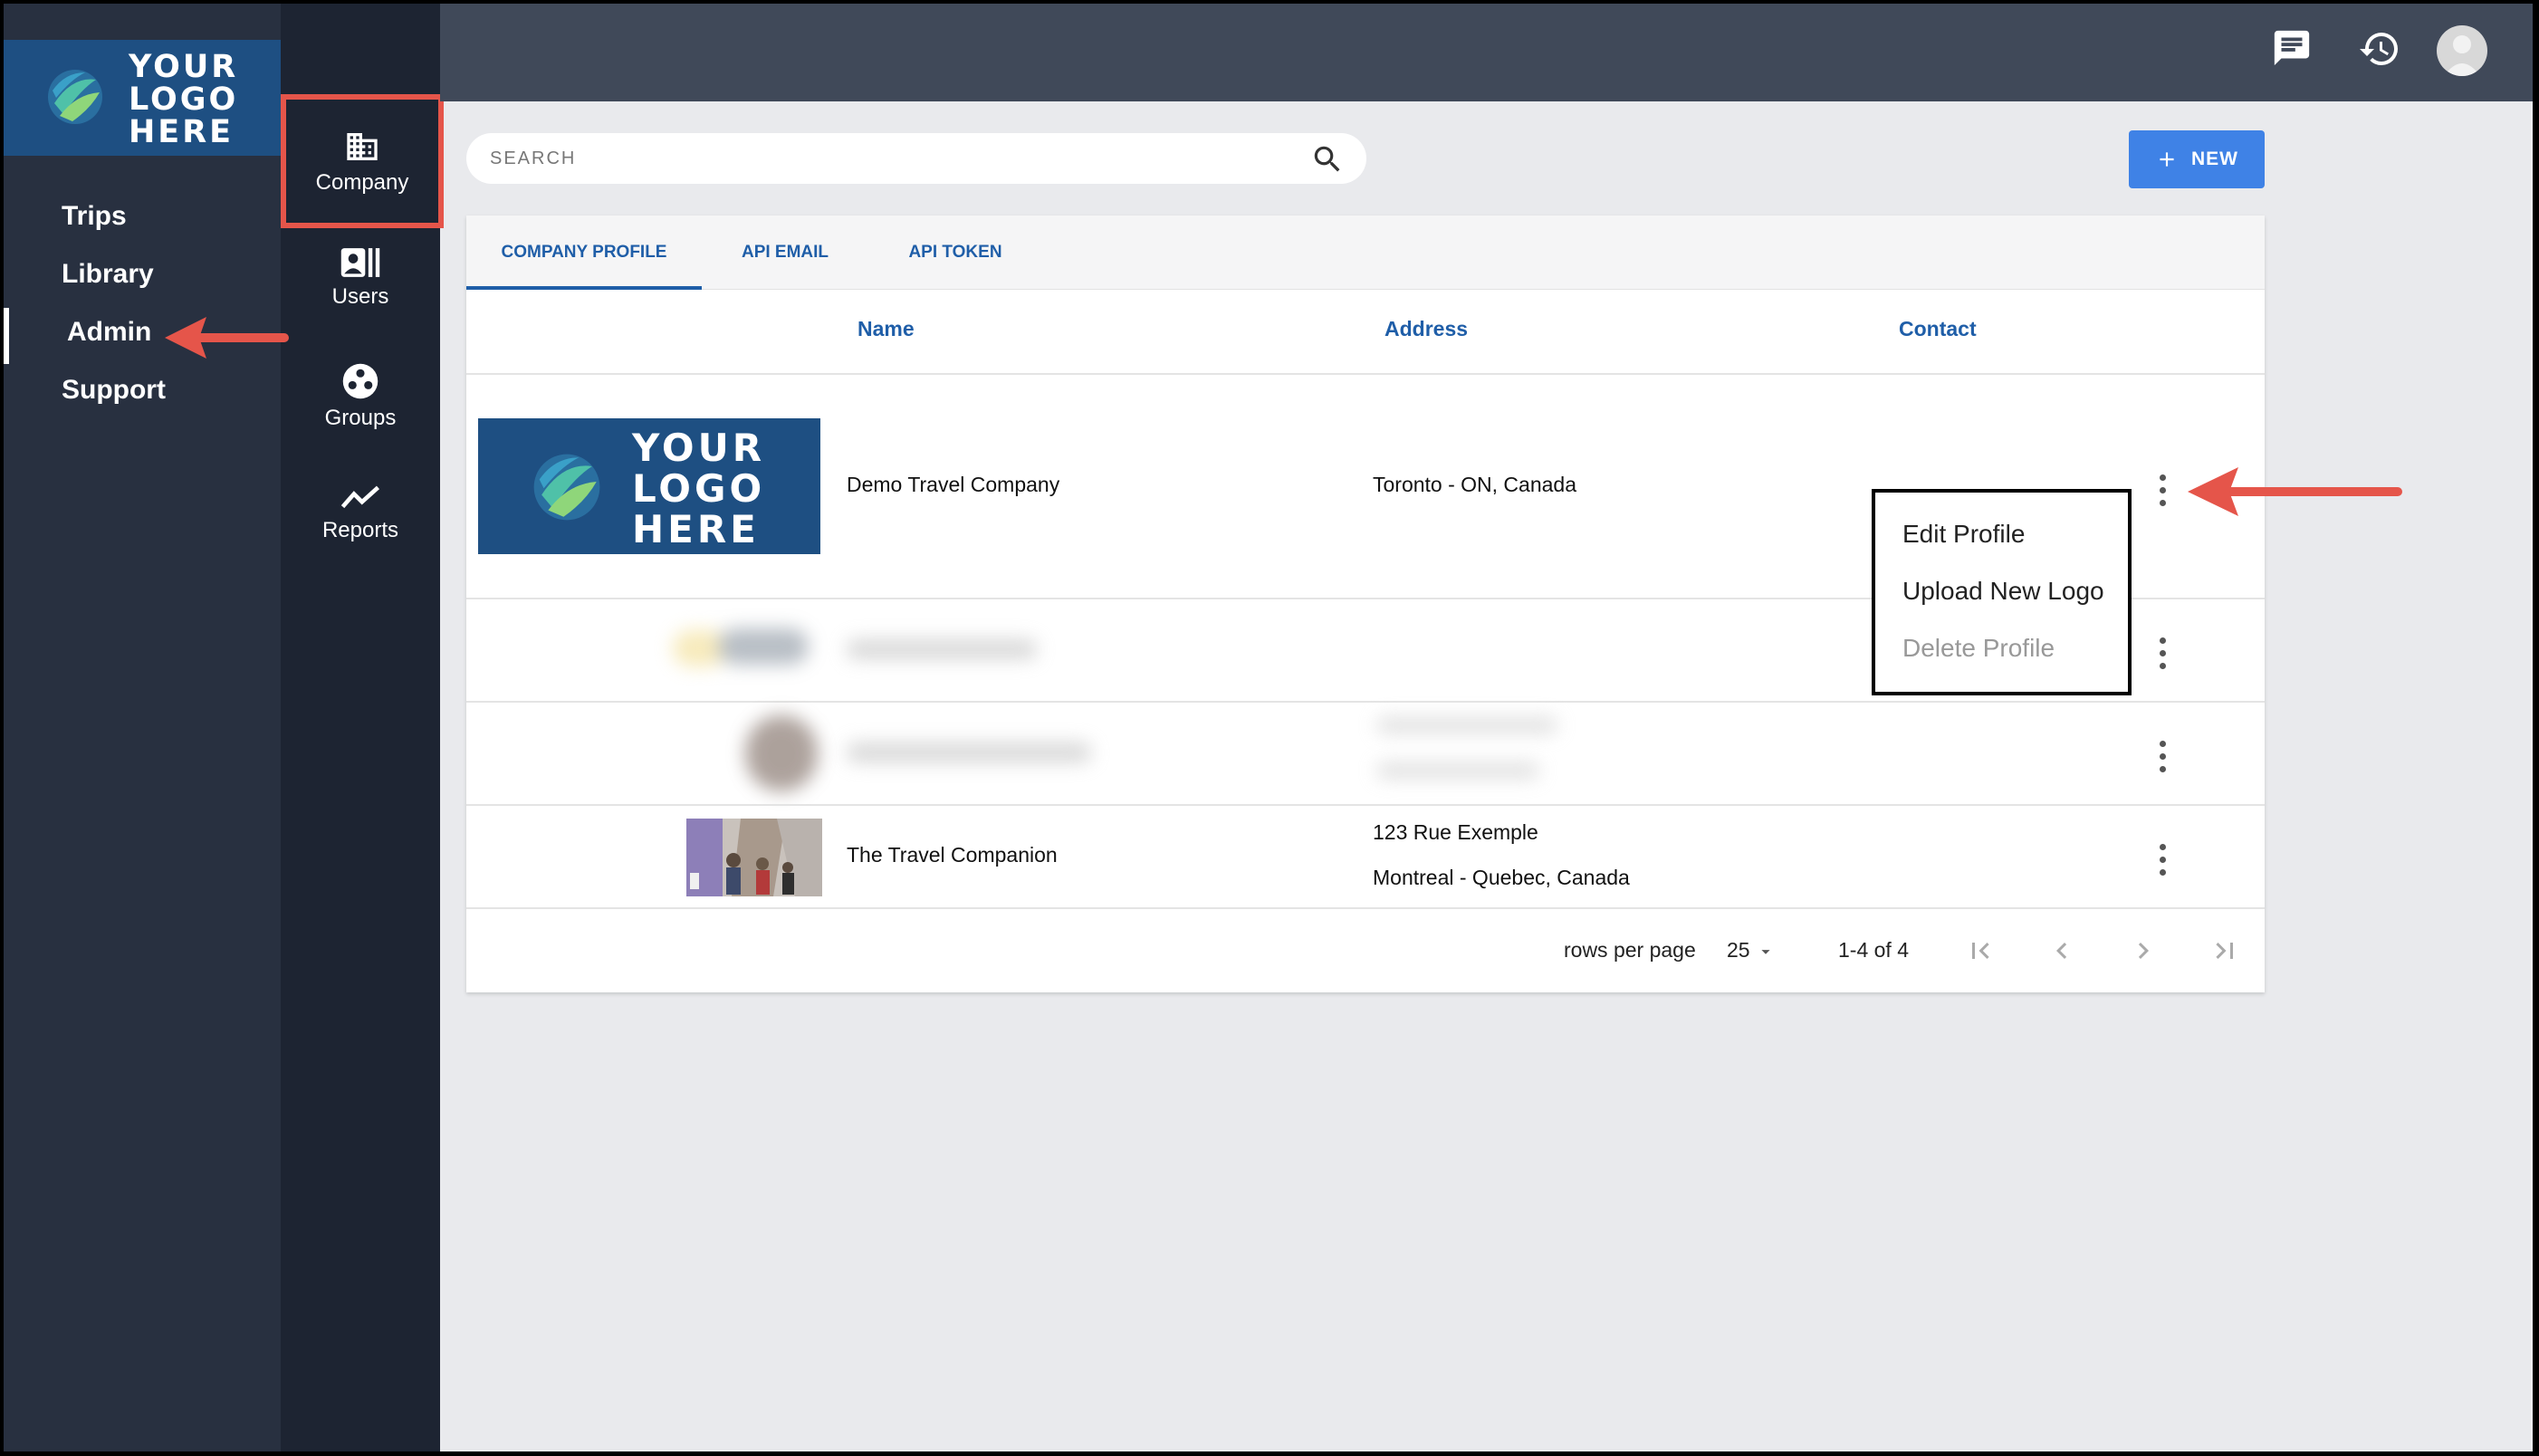  What do you see at coordinates (360, 530) in the screenshot?
I see `rail-label: Reports` at bounding box center [360, 530].